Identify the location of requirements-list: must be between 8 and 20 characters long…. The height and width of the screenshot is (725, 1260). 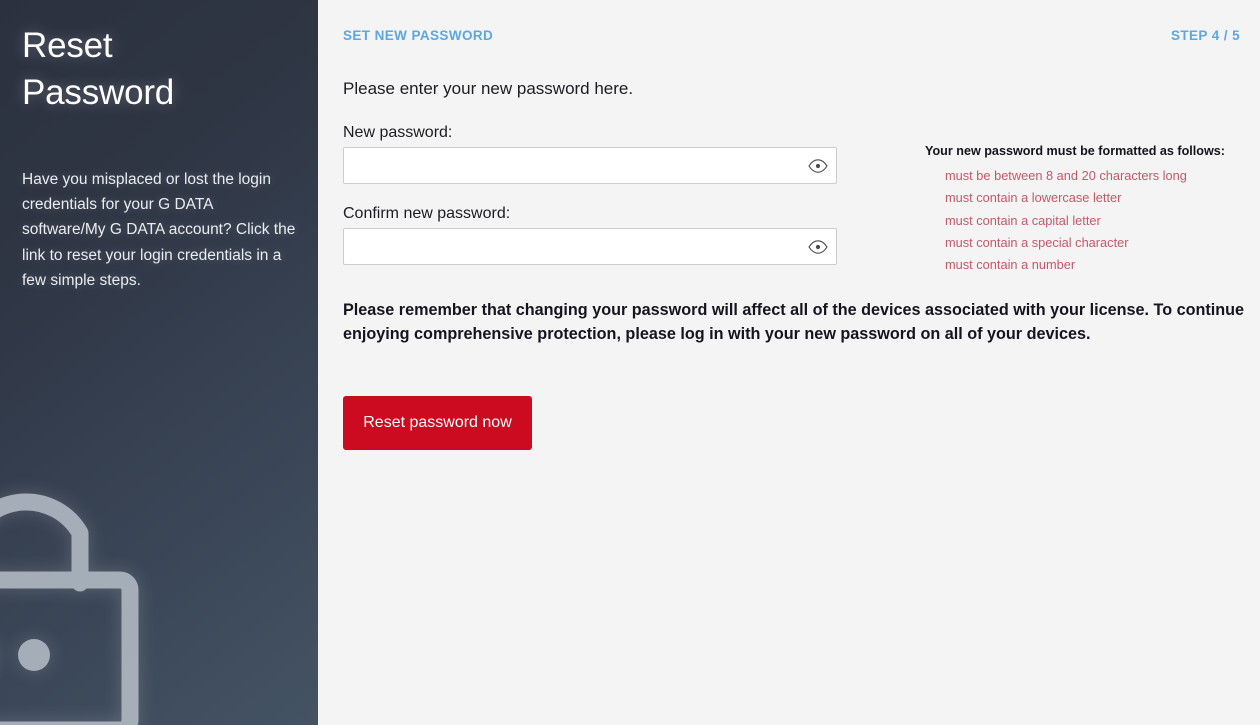
(1085, 220).